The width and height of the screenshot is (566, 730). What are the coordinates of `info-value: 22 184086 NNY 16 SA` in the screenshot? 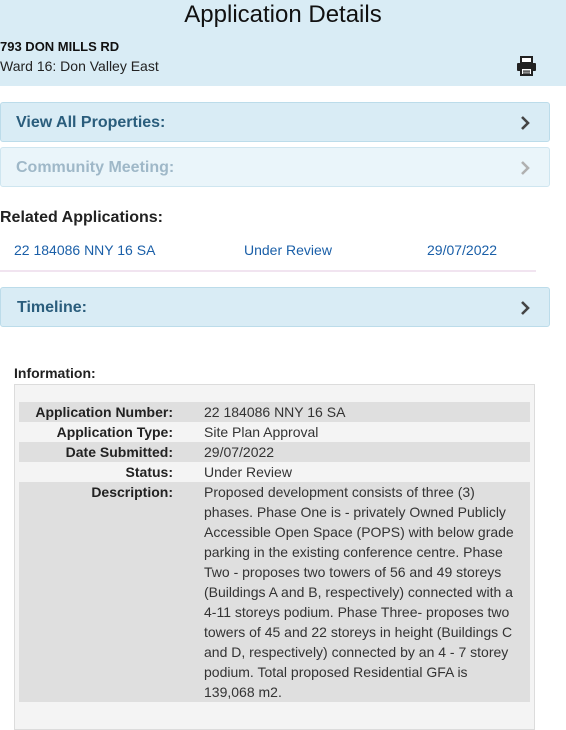 It's located at (275, 412).